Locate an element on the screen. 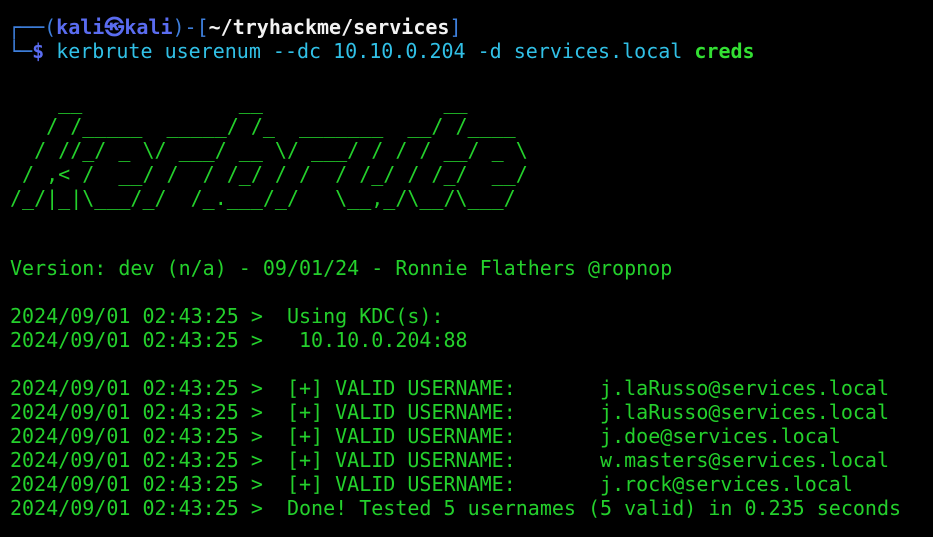  prompt-line: ┌──(kali㉿kali)-[~/tryhackme/services] is located at coordinates (235, 27).